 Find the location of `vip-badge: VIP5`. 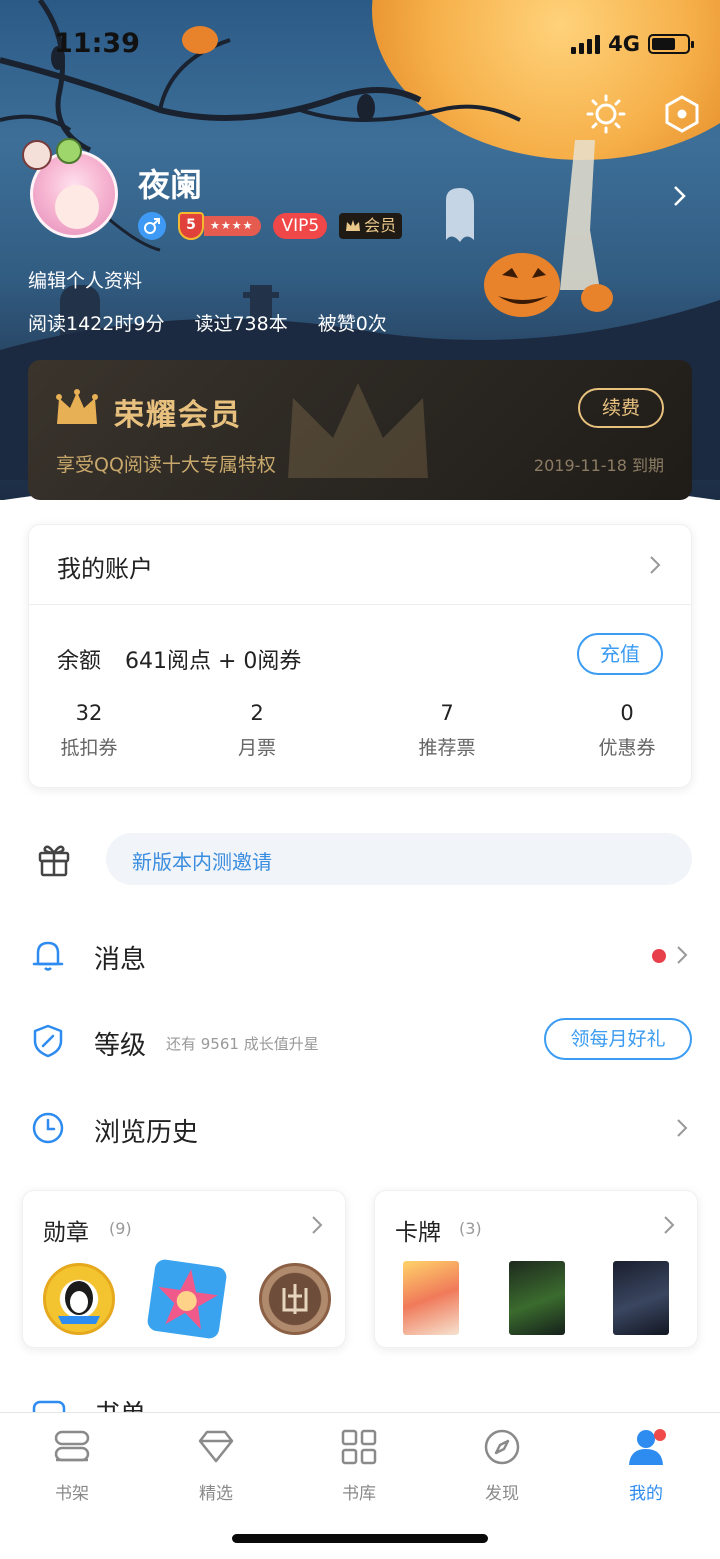

vip-badge: VIP5 is located at coordinates (300, 226).